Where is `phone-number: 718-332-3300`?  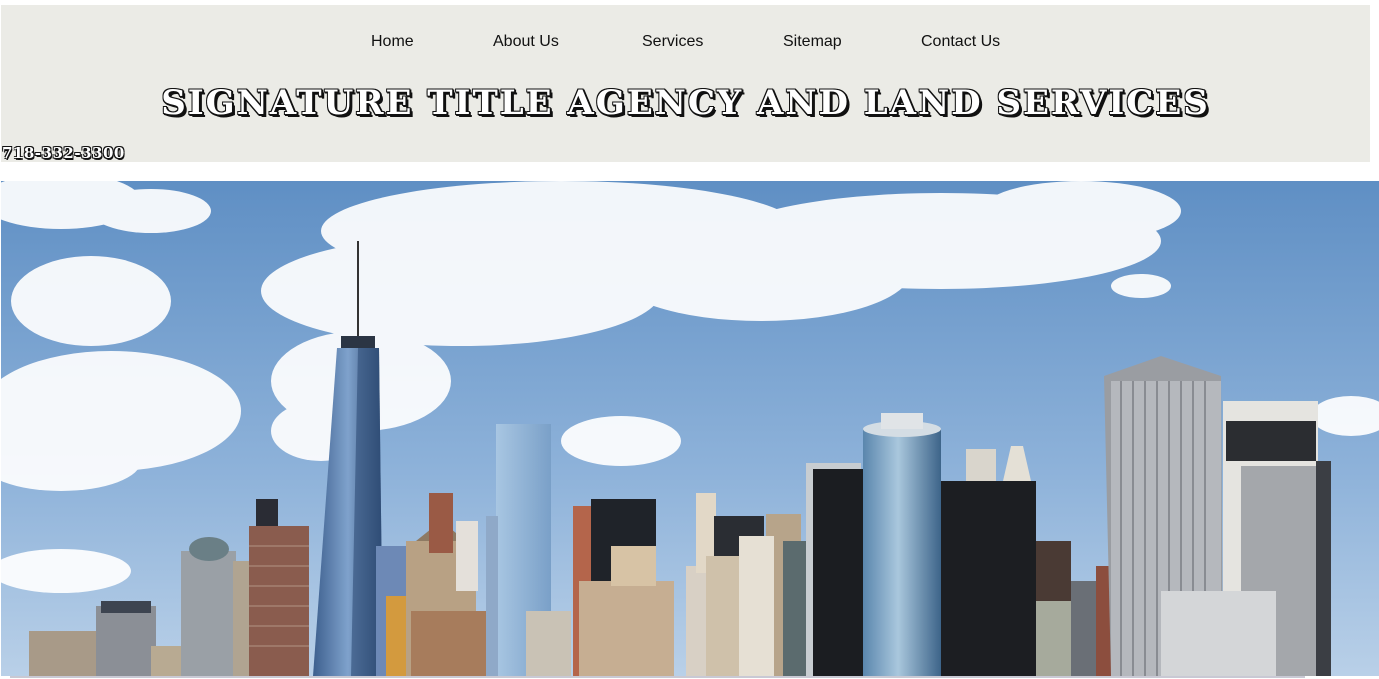 phone-number: 718-332-3300 is located at coordinates (63, 153).